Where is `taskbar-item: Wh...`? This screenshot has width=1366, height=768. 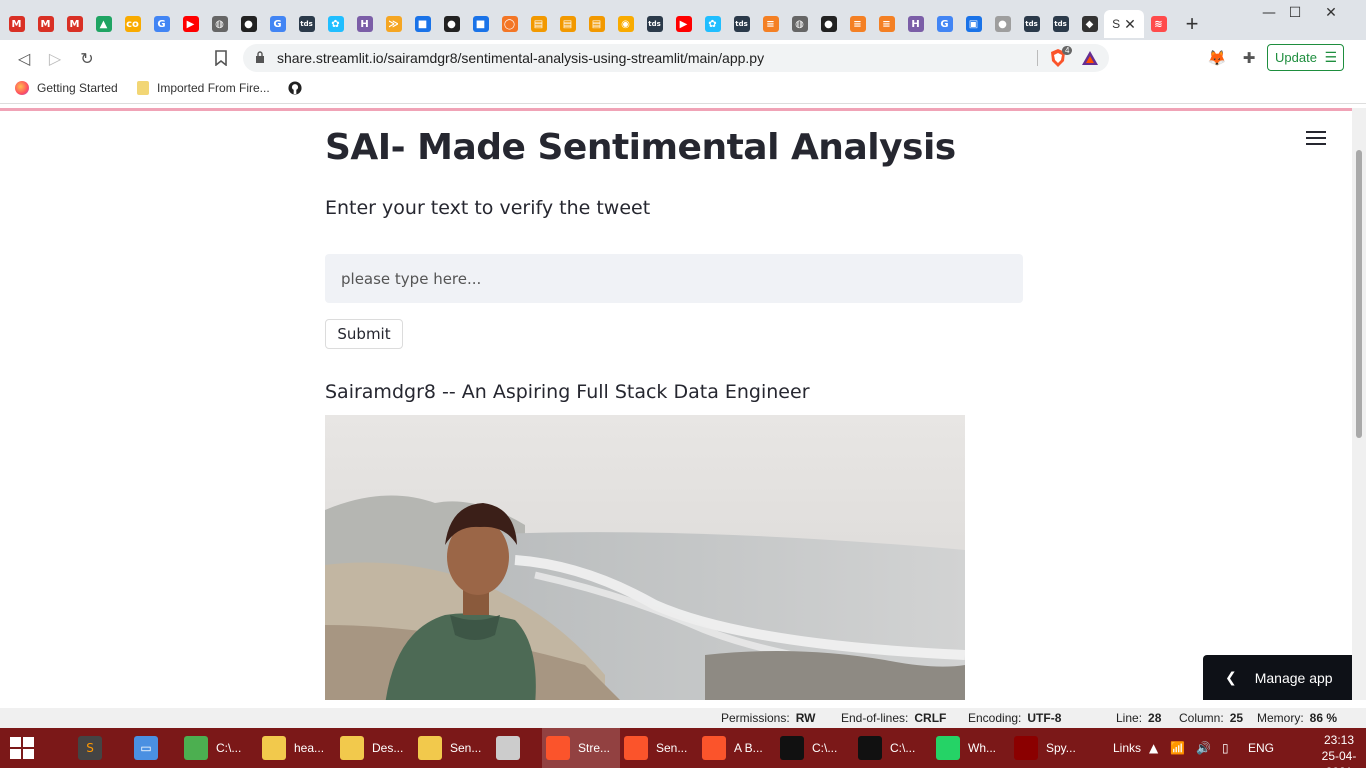 taskbar-item: Wh... is located at coordinates (971, 748).